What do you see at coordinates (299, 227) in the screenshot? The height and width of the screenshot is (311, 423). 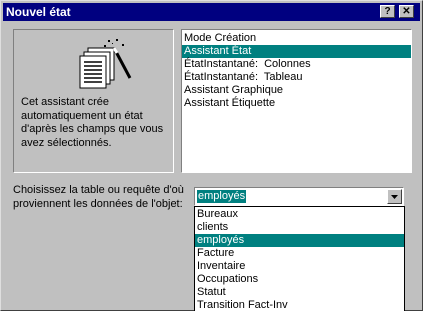 I see `source-option: clients` at bounding box center [299, 227].